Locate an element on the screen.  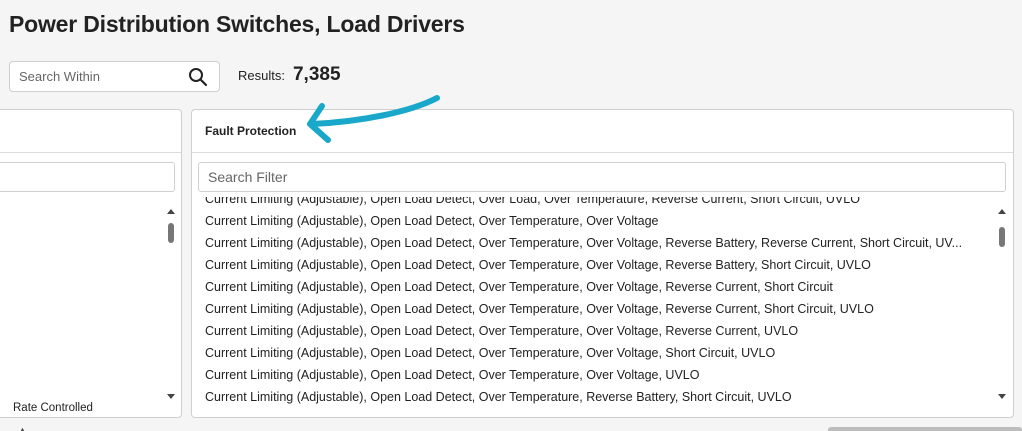
search-within-box is located at coordinates (114, 76).